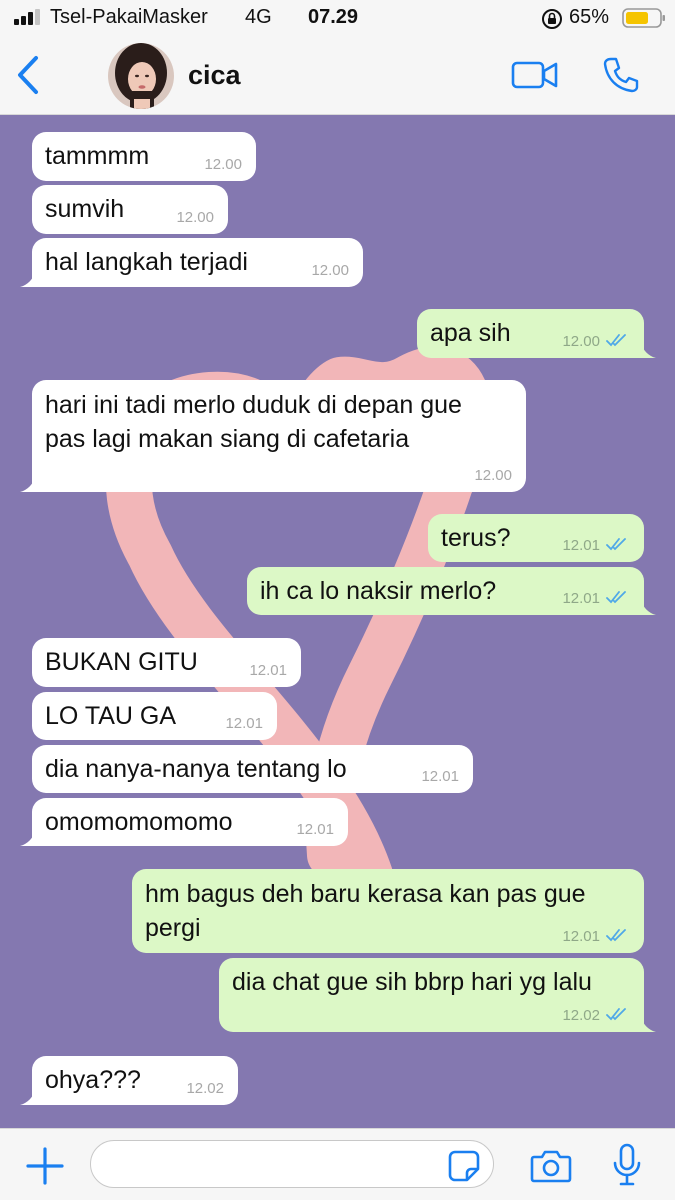  Describe the element at coordinates (45, 1166) in the screenshot. I see `plus-icon` at that location.